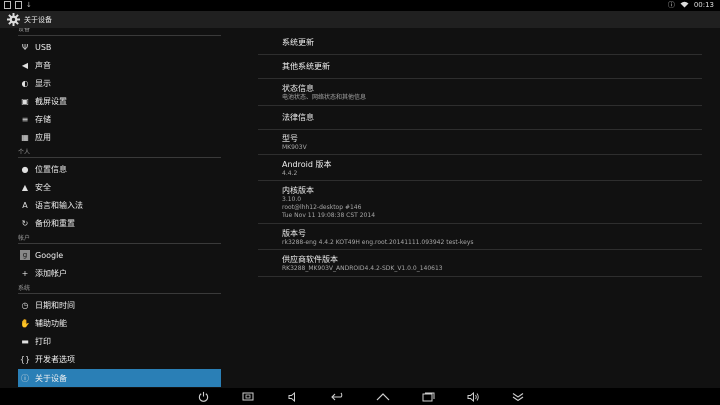 The image size is (720, 405). Describe the element at coordinates (324, 97) in the screenshot. I see `pref-summary: 电池状态、网络状态和其他信息` at that location.